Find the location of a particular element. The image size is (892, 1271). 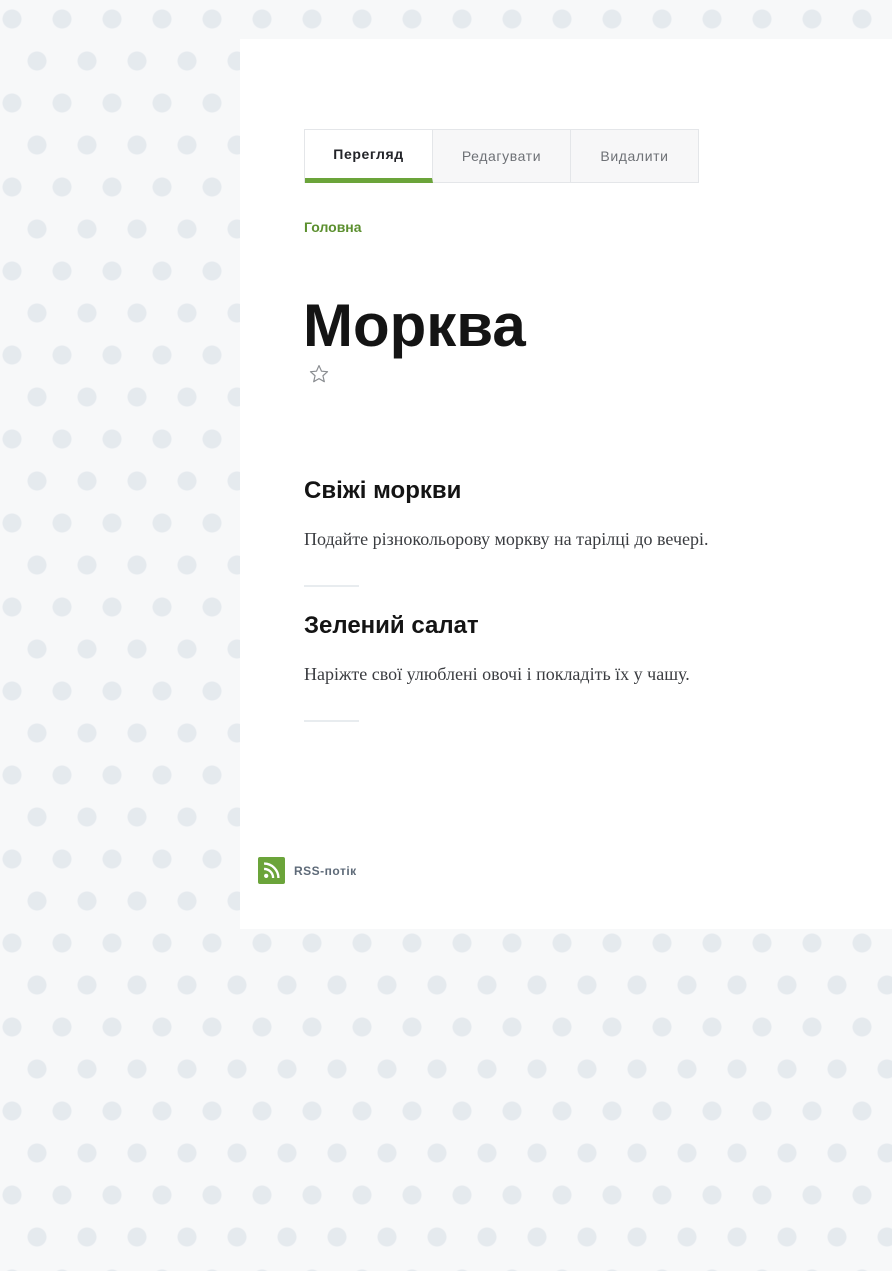

local-tasks-tabs: Перегляд Редагувати Видалити is located at coordinates (501, 156).